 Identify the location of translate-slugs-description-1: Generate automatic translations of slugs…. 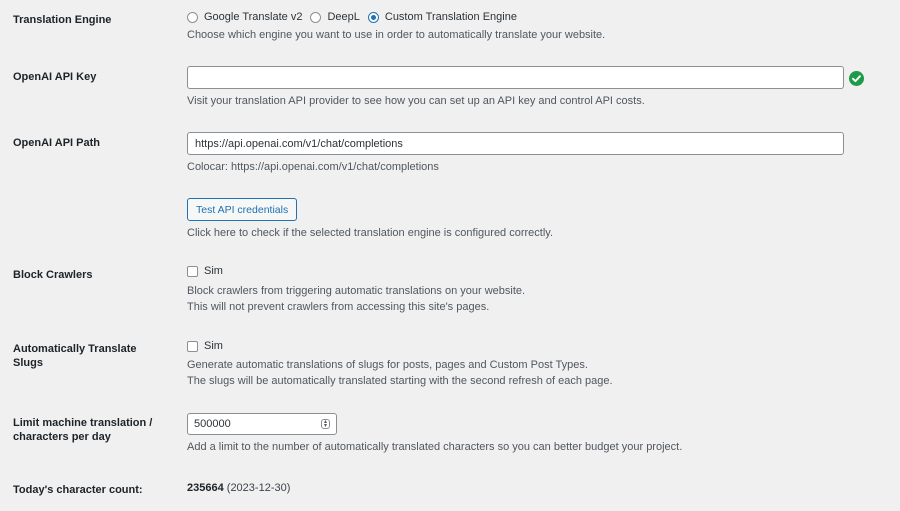
(387, 365).